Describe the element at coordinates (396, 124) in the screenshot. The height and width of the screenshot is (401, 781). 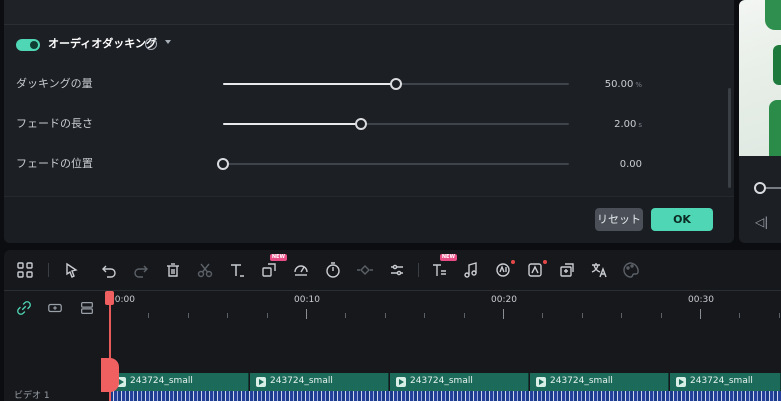
I see `fade-length-slider` at that location.